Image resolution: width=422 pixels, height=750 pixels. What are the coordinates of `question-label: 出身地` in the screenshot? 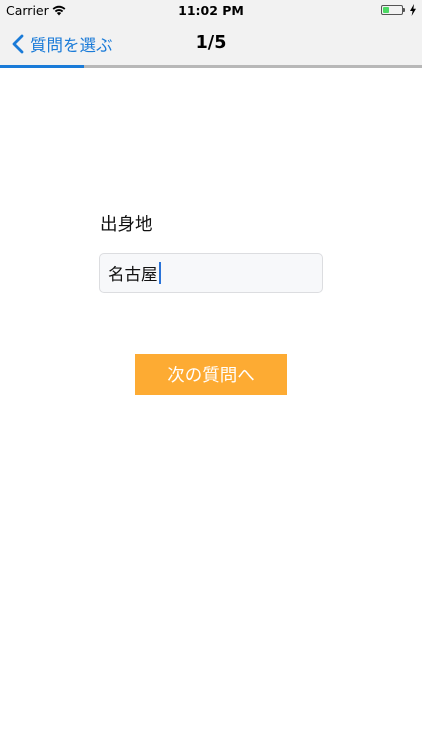 It's located at (126, 225).